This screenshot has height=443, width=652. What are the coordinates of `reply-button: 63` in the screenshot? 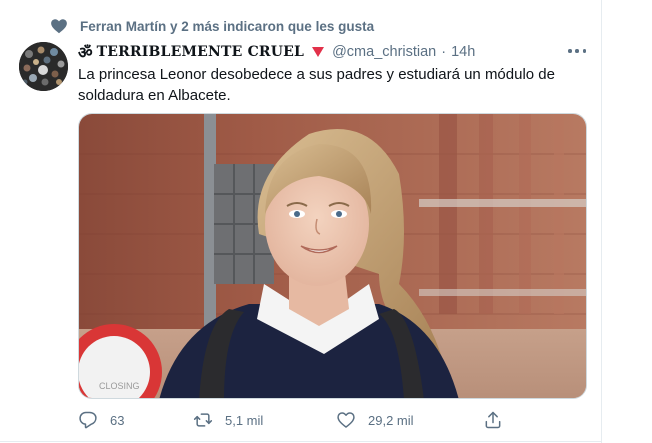 It's located at (101, 420).